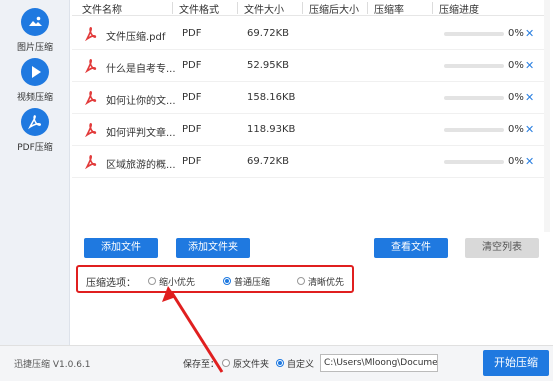 Image resolution: width=553 pixels, height=381 pixels. I want to click on sidebar-item-image-compress: 图片压缩, so click(35, 30).